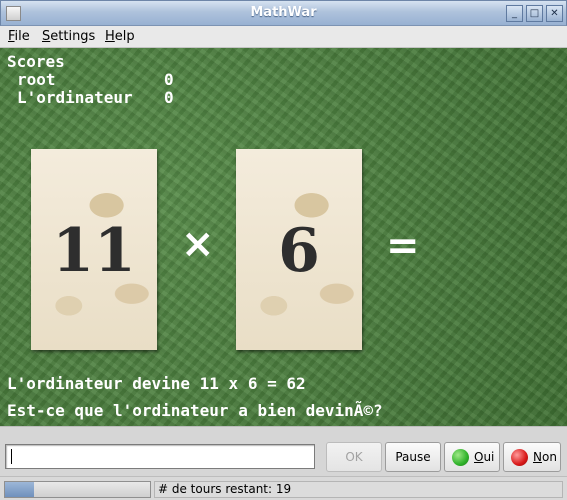 This screenshot has height=500, width=567. What do you see at coordinates (519, 457) in the screenshot?
I see `red-light-icon` at bounding box center [519, 457].